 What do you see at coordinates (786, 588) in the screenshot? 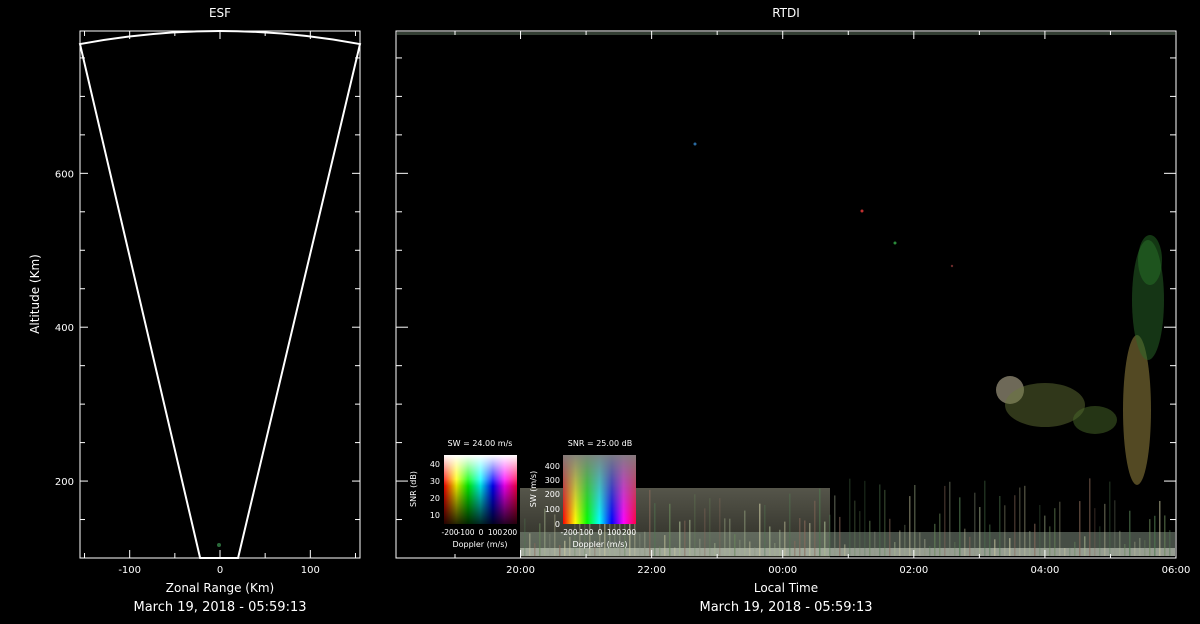
I see `rtdi-x-axis-label: Local Time` at bounding box center [786, 588].